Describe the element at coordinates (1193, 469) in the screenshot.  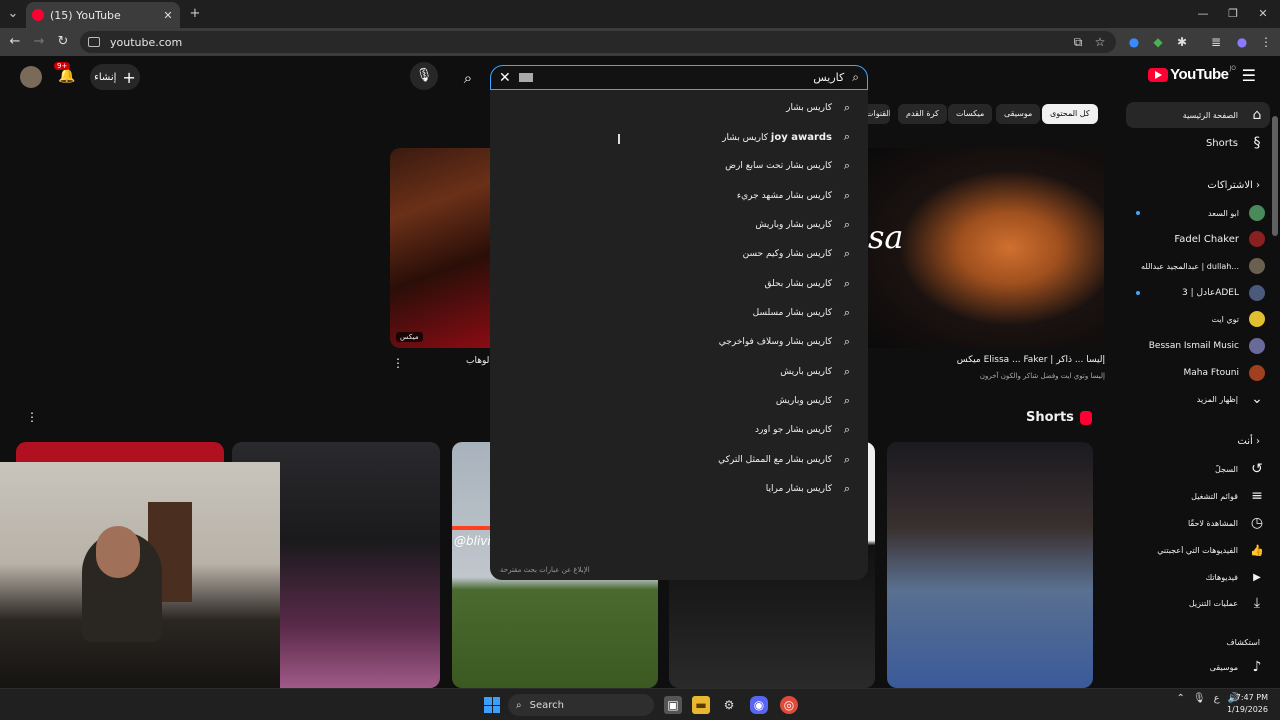
I see `sidebar-item-history: ↺ السجلّ` at that location.